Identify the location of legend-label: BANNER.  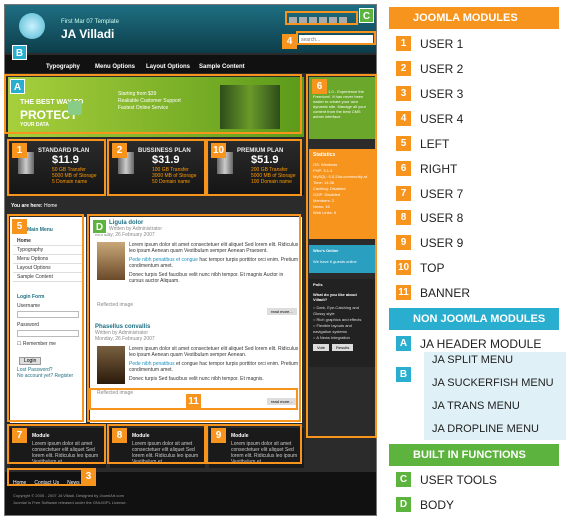
(445, 292).